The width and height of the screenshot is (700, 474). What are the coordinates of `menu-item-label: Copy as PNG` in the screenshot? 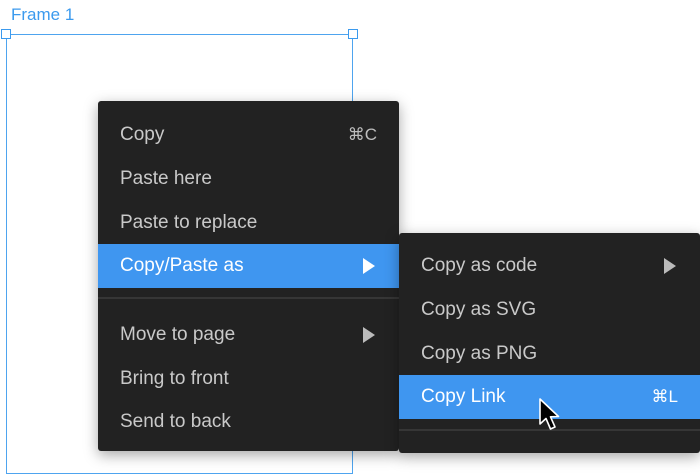 It's located at (479, 353).